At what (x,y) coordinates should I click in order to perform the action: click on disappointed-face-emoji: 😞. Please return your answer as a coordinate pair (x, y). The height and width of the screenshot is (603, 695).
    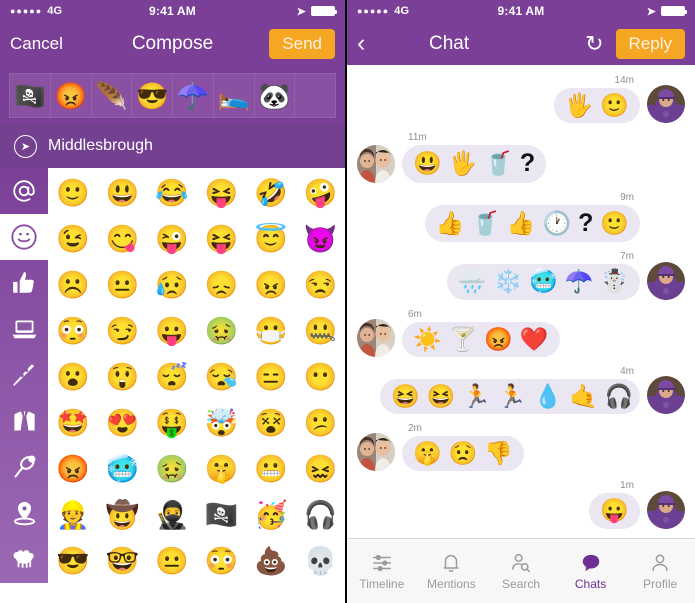
    Looking at the image, I should click on (222, 285).